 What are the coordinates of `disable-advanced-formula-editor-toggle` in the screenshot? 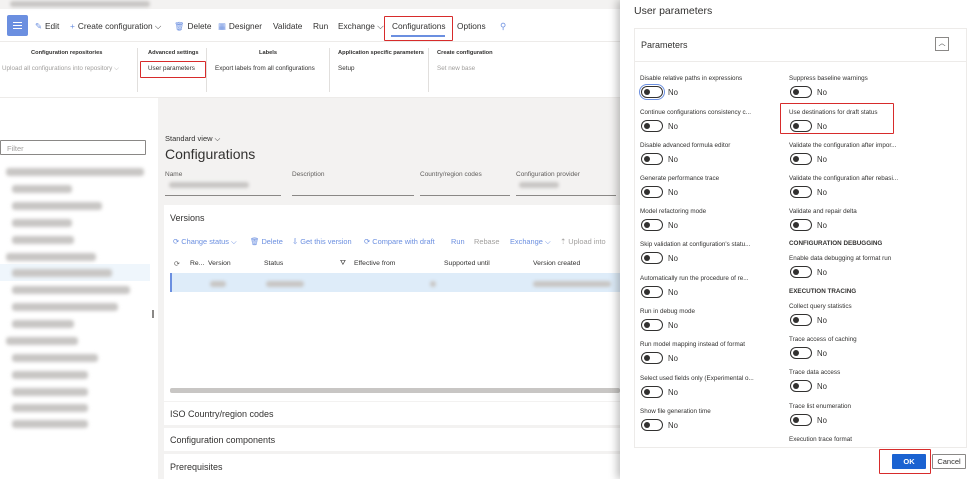 It's located at (652, 159).